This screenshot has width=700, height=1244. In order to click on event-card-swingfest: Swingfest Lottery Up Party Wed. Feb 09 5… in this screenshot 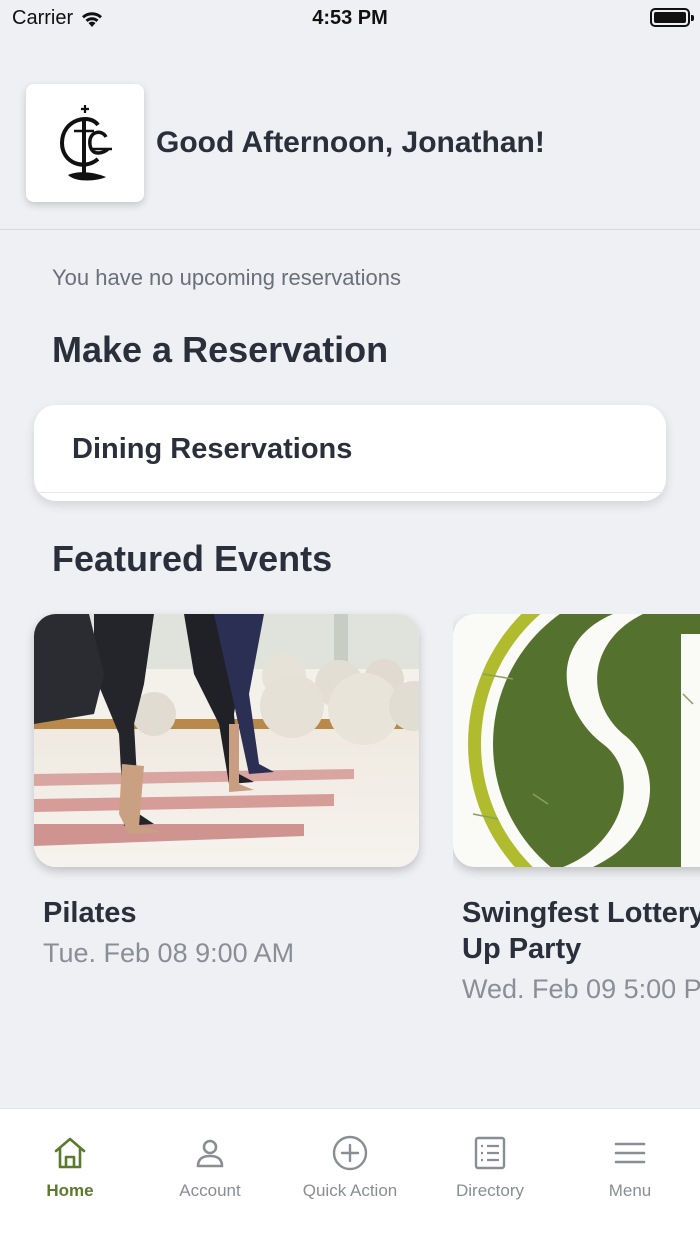, I will do `click(576, 814)`.